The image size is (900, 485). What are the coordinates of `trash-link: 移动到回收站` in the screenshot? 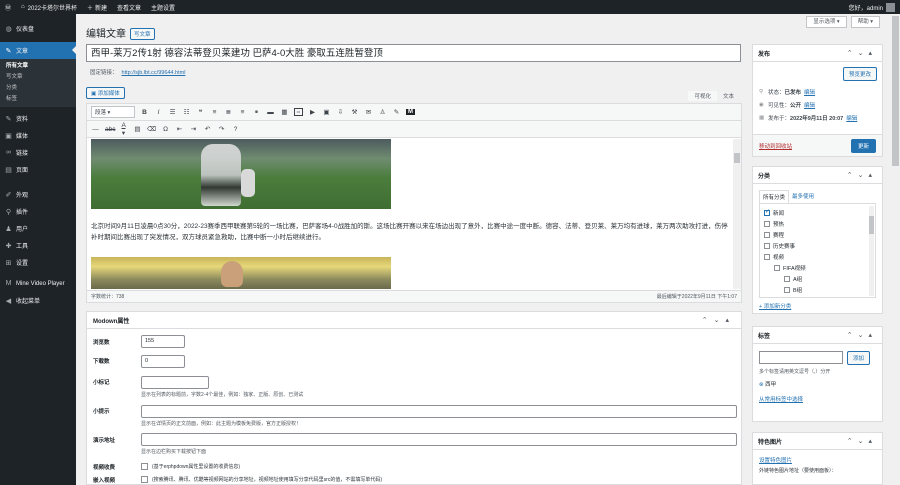 It's located at (775, 146).